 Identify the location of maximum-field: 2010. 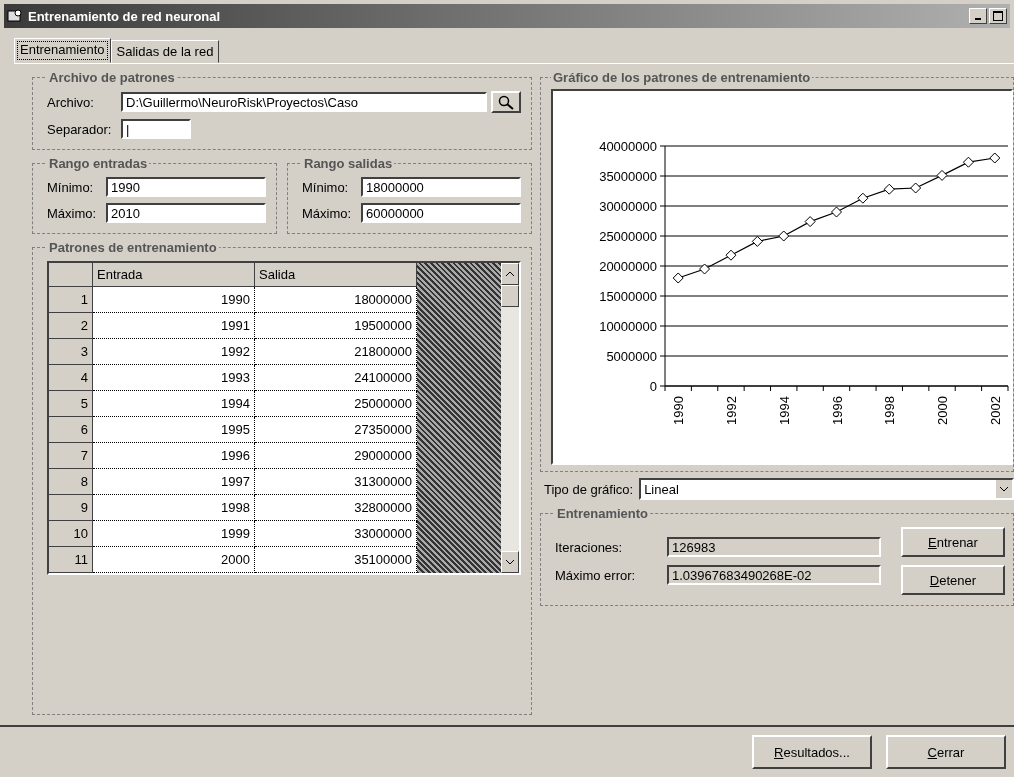
(186, 213).